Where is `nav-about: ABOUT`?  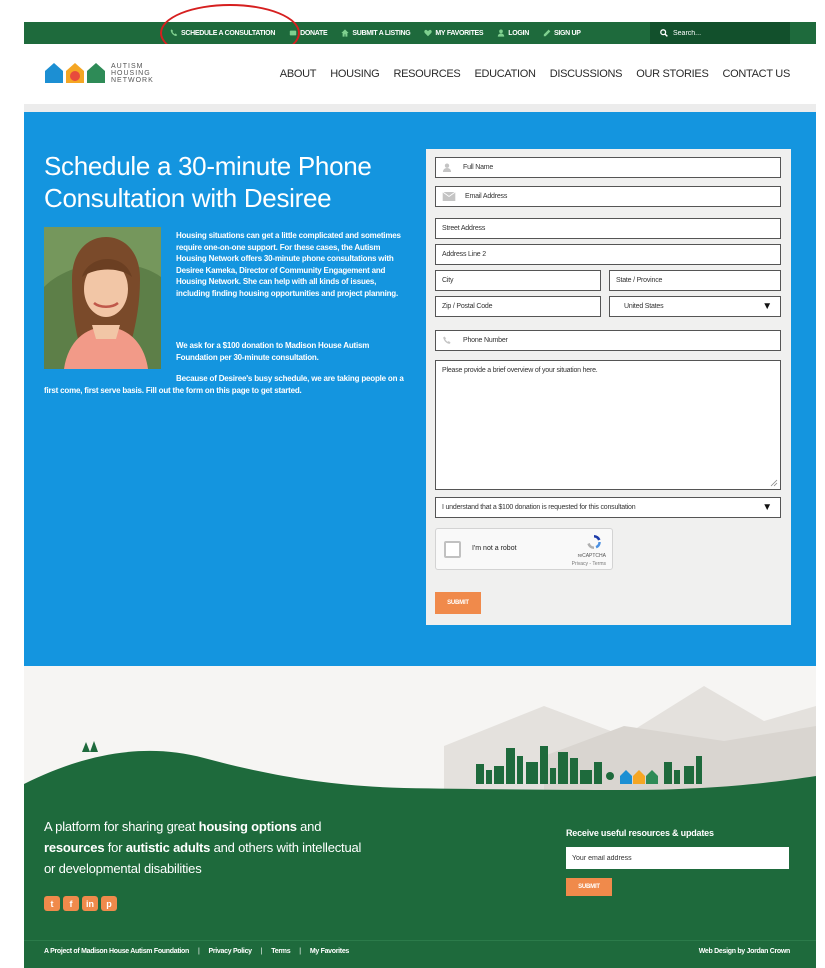
nav-about: ABOUT is located at coordinates (298, 74).